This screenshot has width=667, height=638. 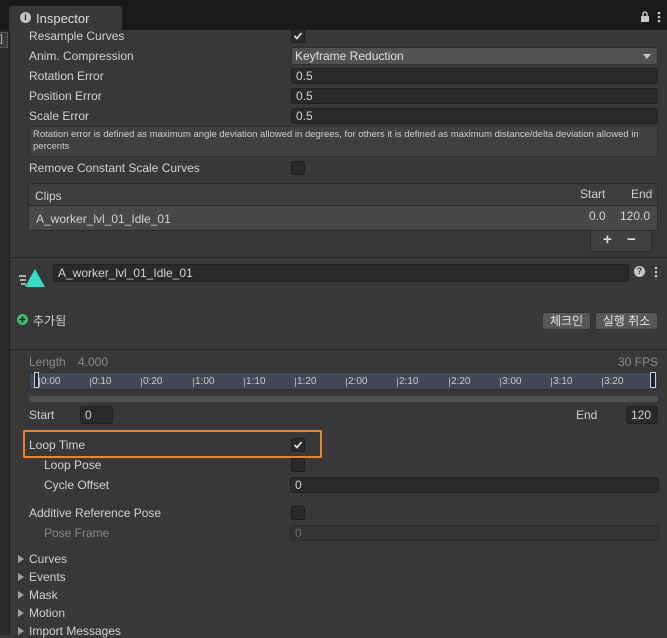 What do you see at coordinates (38, 595) in the screenshot?
I see `foldout-mask: Mask` at bounding box center [38, 595].